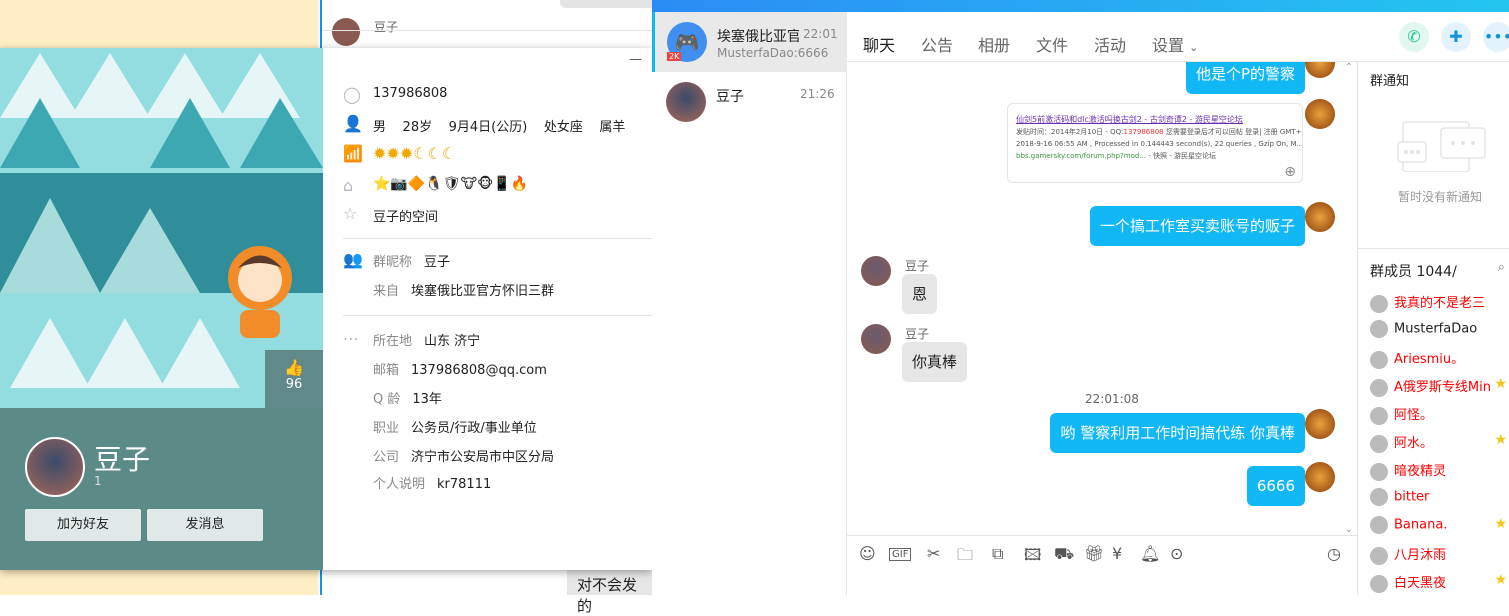 The width and height of the screenshot is (1509, 616). Describe the element at coordinates (1168, 45) in the screenshot. I see `tab-label: 设置` at that location.